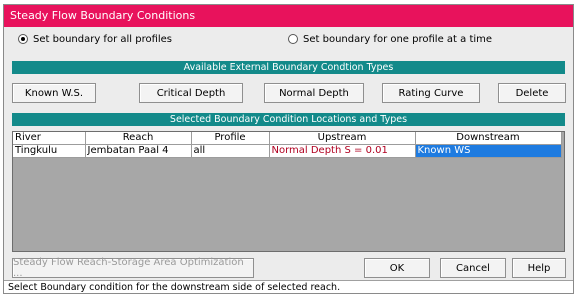  I want to click on normal-depth-button: Normal Depth, so click(314, 93).